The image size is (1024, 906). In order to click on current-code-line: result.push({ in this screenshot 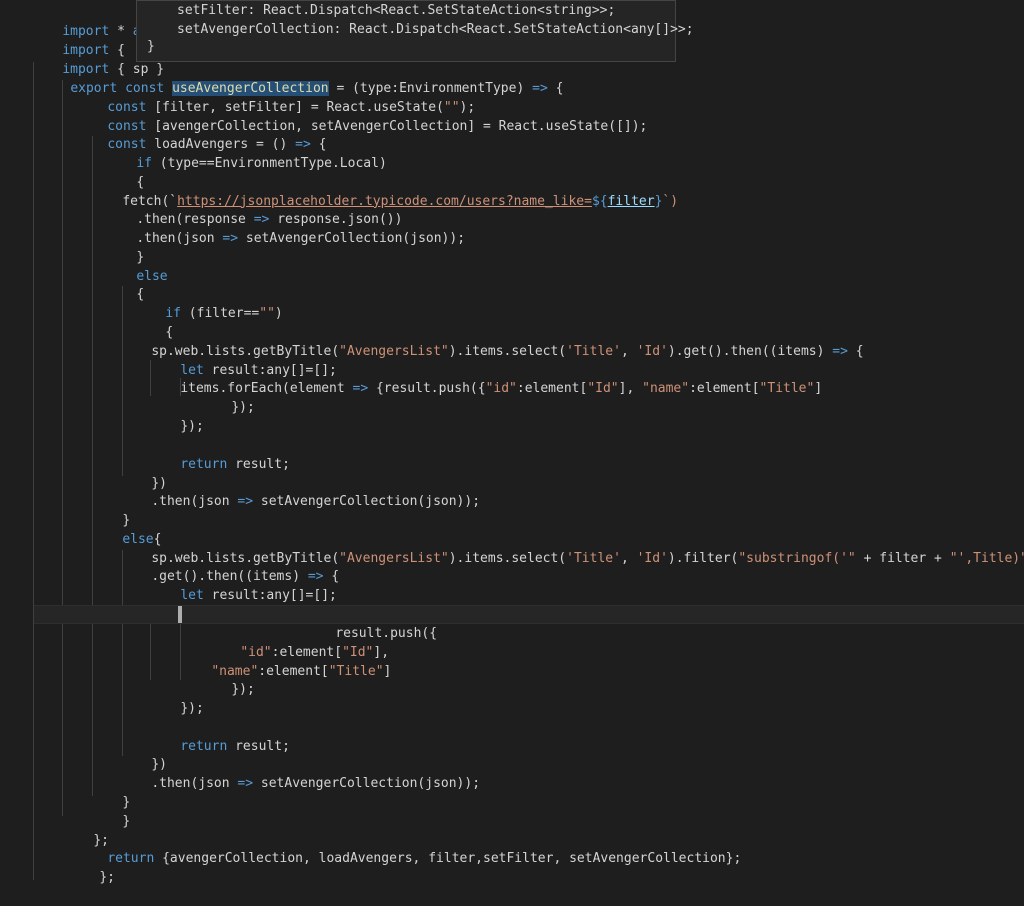, I will do `click(529, 623)`.